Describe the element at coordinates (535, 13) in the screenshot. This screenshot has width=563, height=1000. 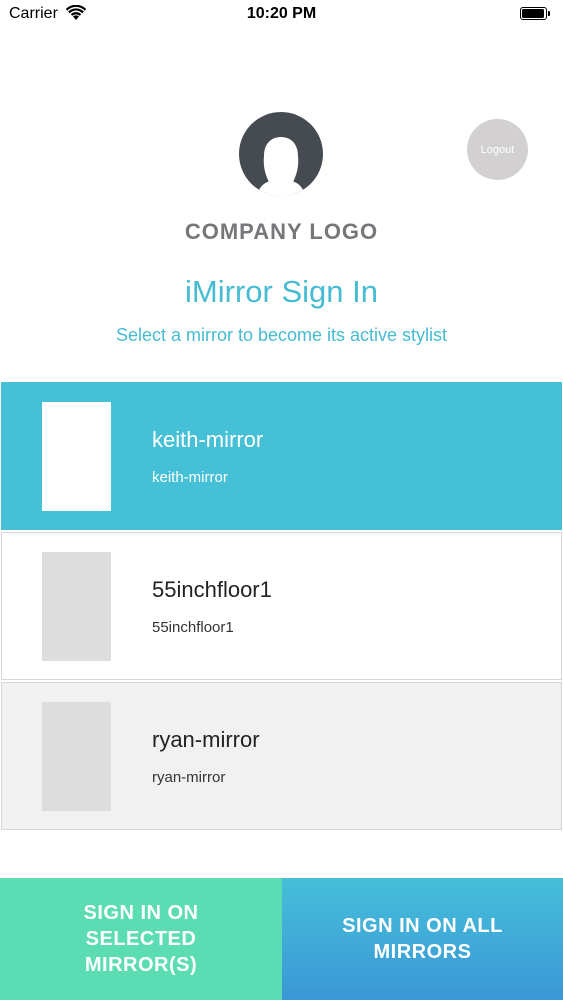
I see `battery-icon` at that location.